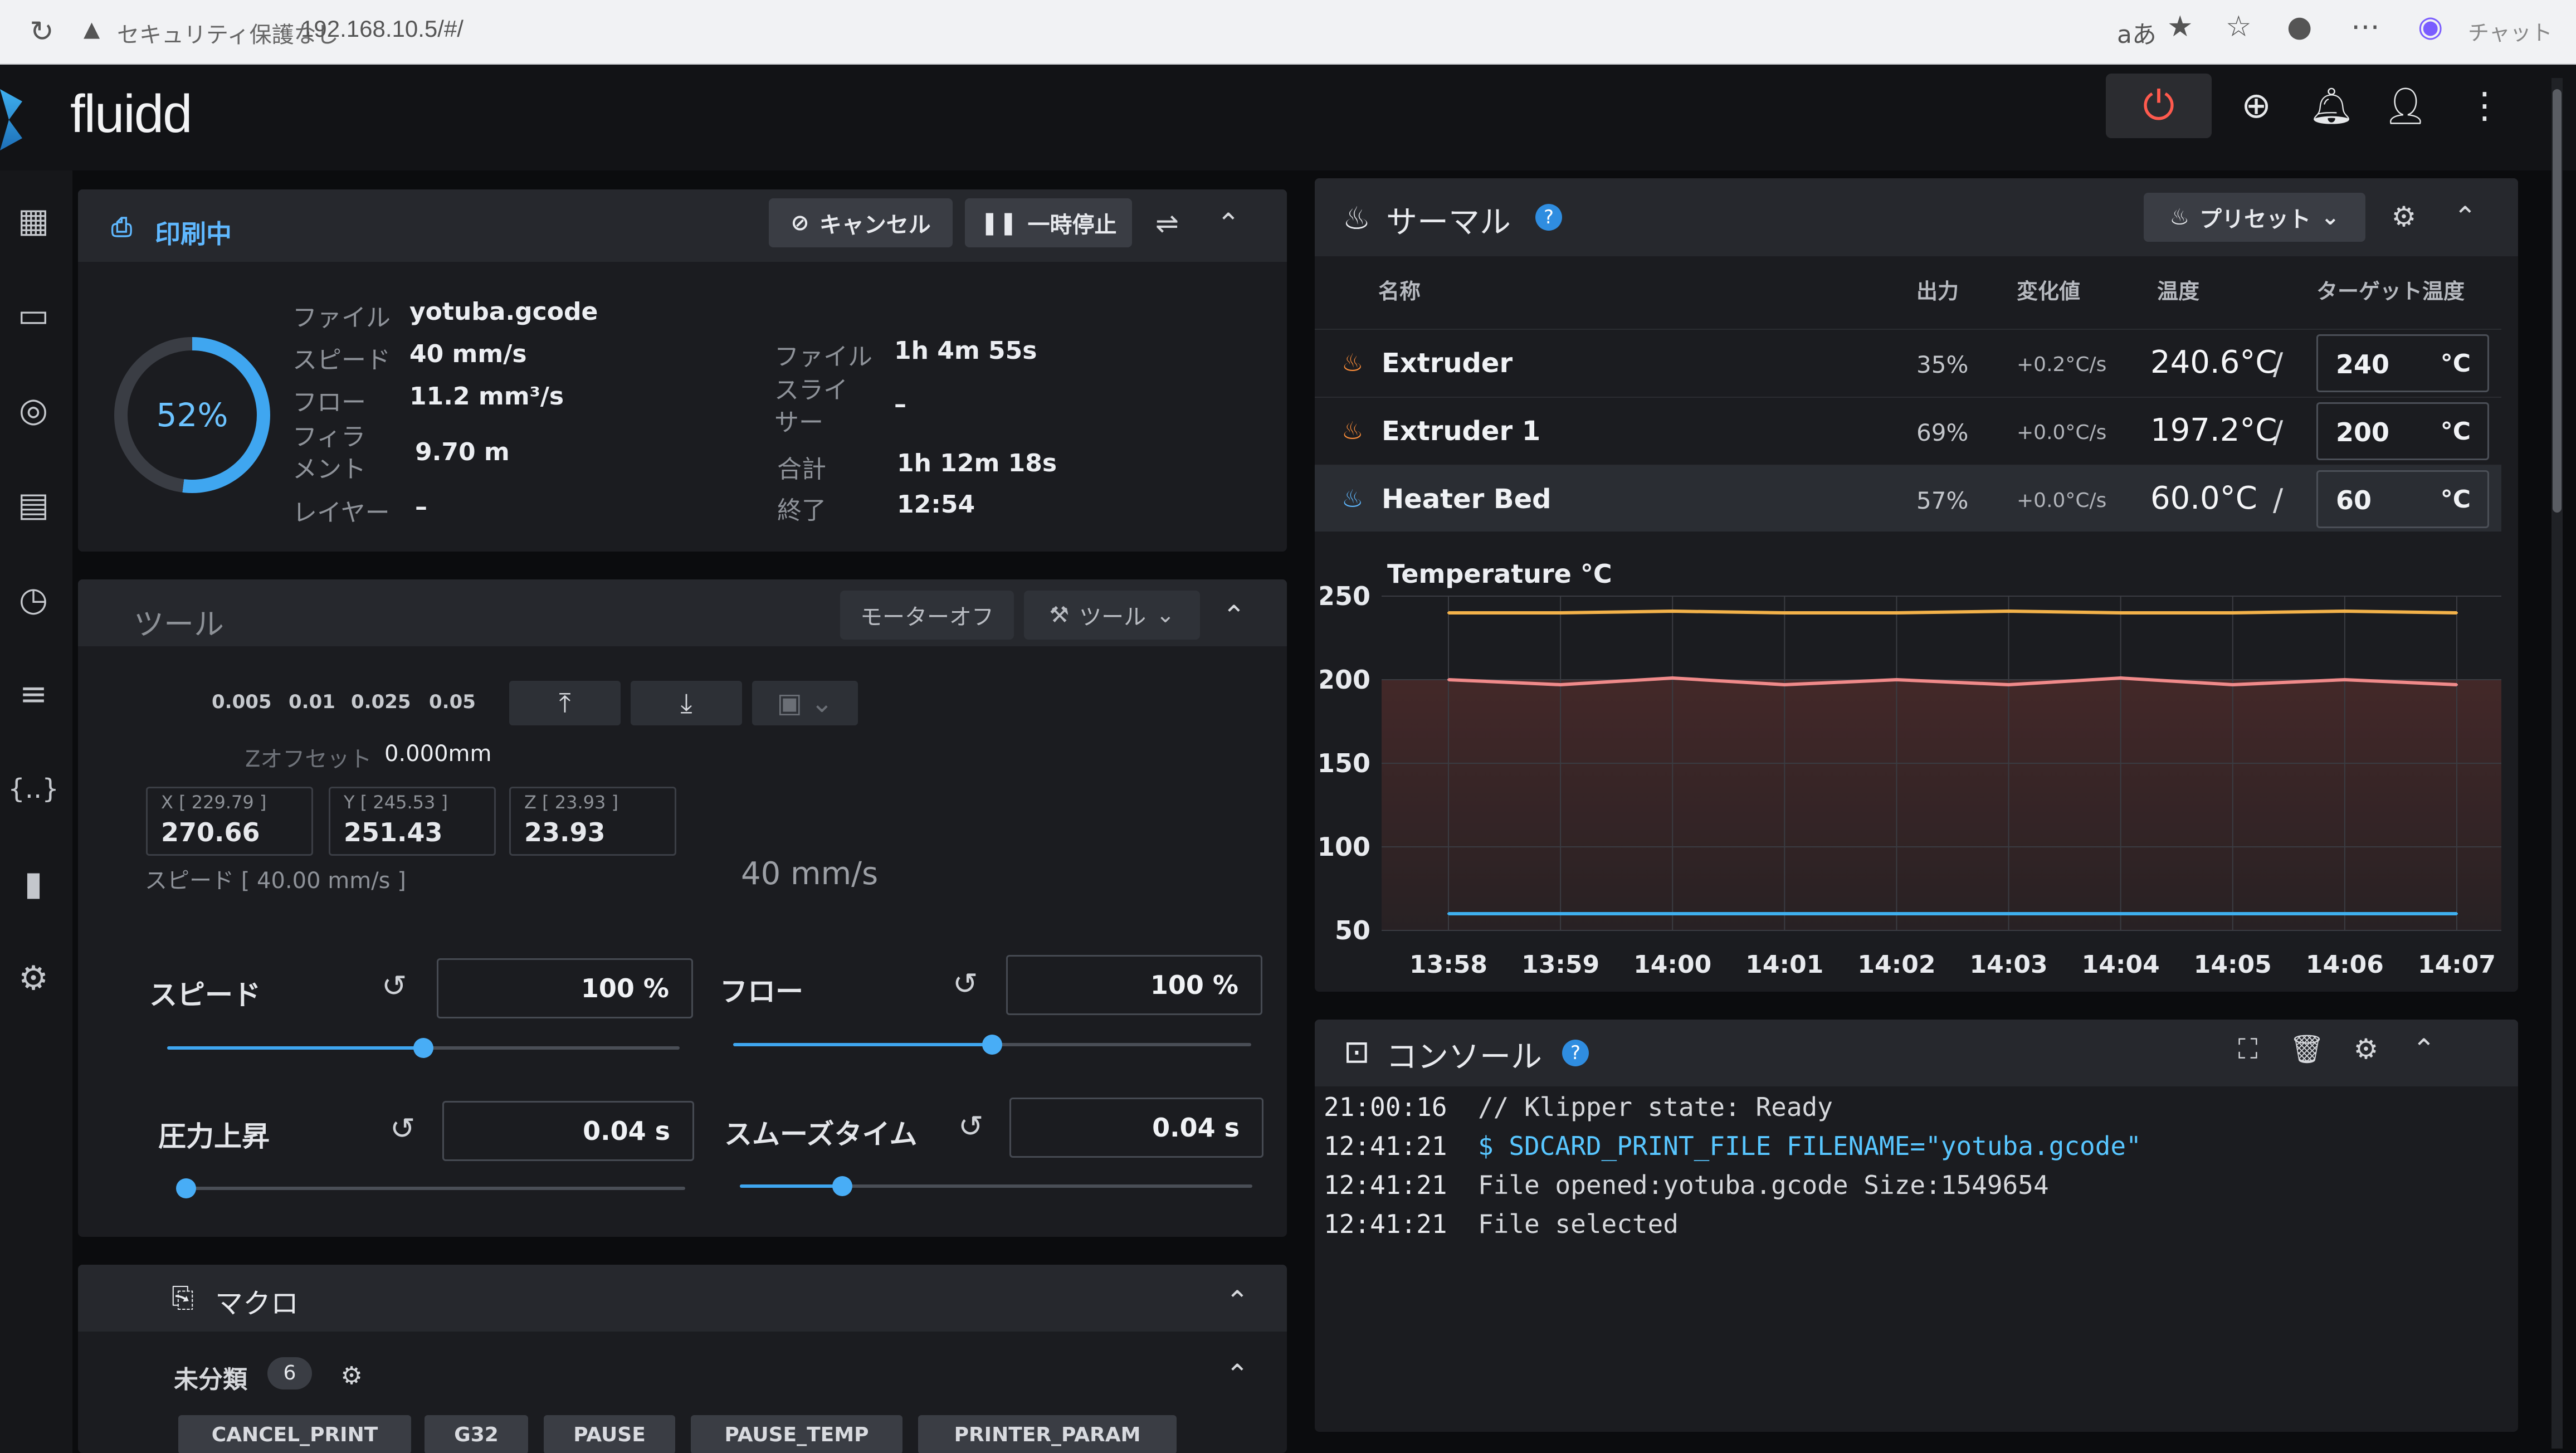 This screenshot has width=2576, height=1453. What do you see at coordinates (452, 702) in the screenshot?
I see `step-005: 0.05` at bounding box center [452, 702].